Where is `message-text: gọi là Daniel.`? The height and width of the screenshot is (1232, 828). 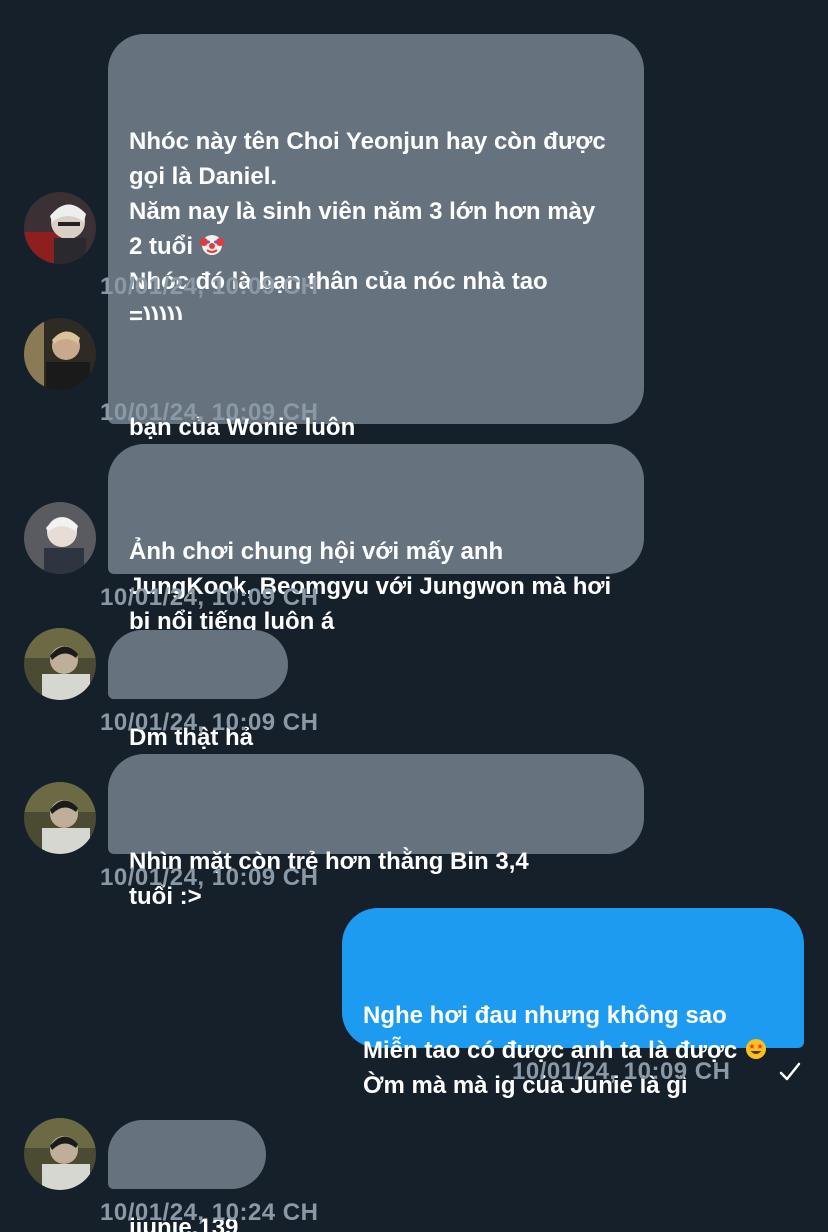
message-text: gọi là Daniel. is located at coordinates (203, 176).